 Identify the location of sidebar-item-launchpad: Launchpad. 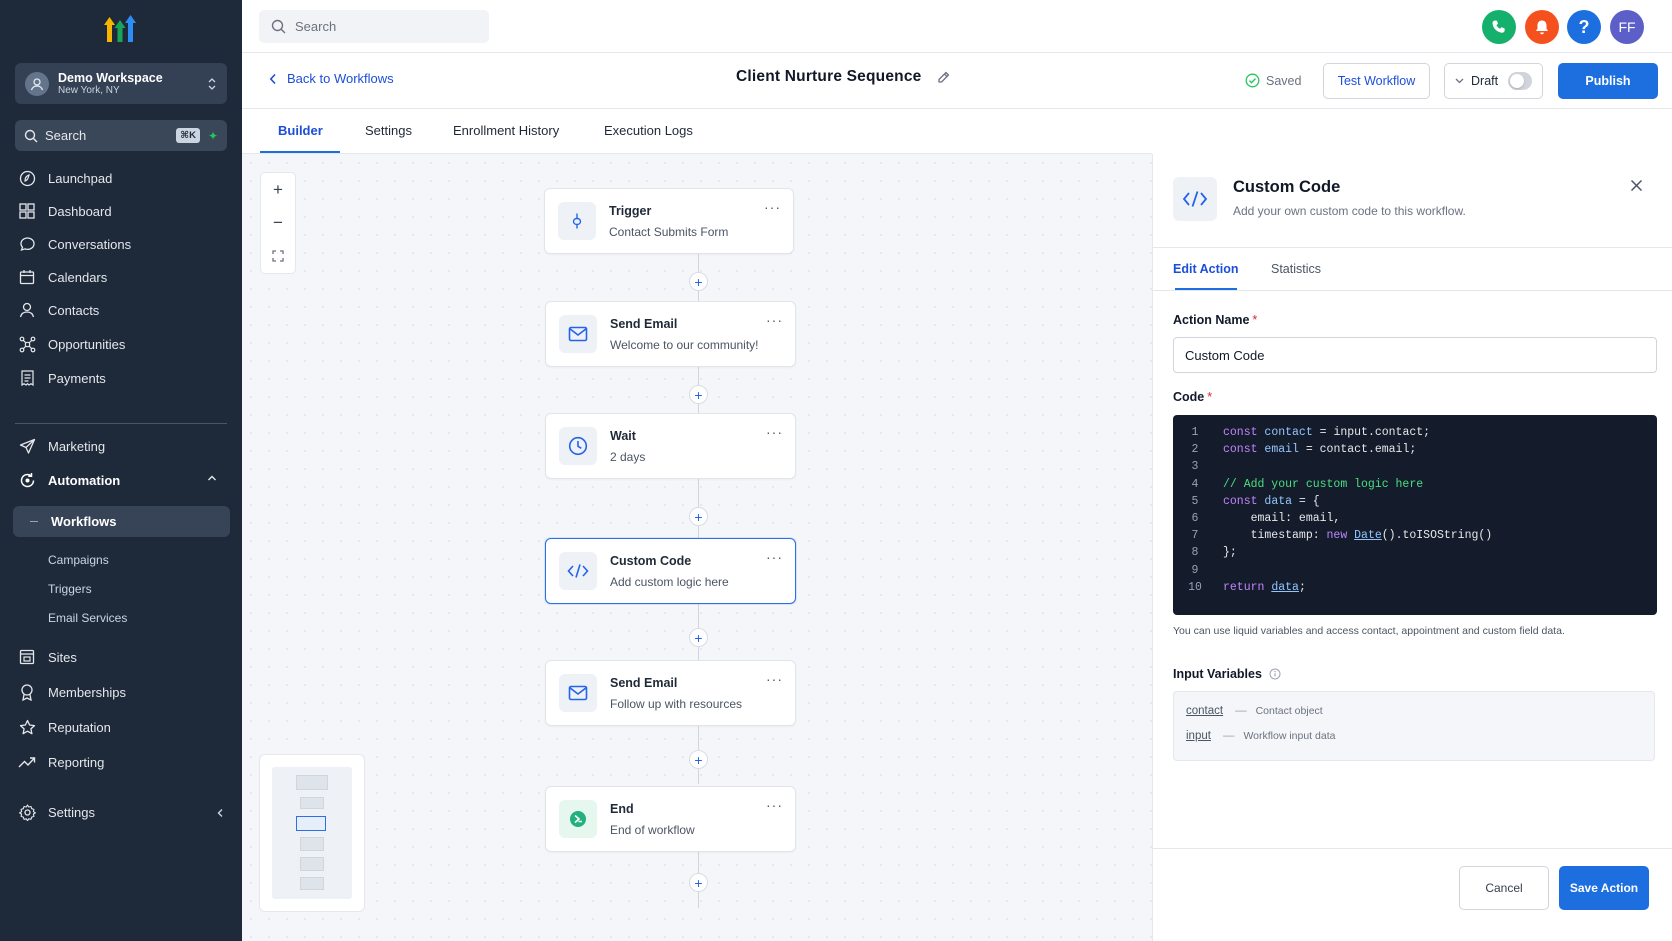
(65, 178).